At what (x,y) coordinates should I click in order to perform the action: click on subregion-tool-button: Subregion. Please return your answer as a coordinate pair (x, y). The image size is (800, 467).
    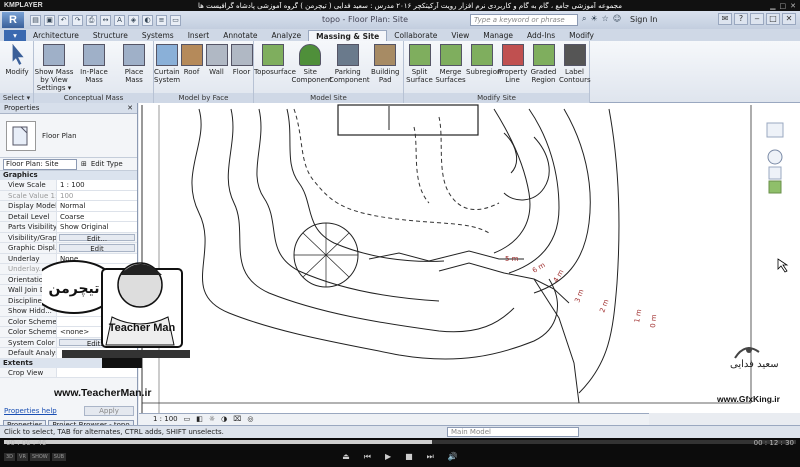
    Looking at the image, I should click on (483, 60).